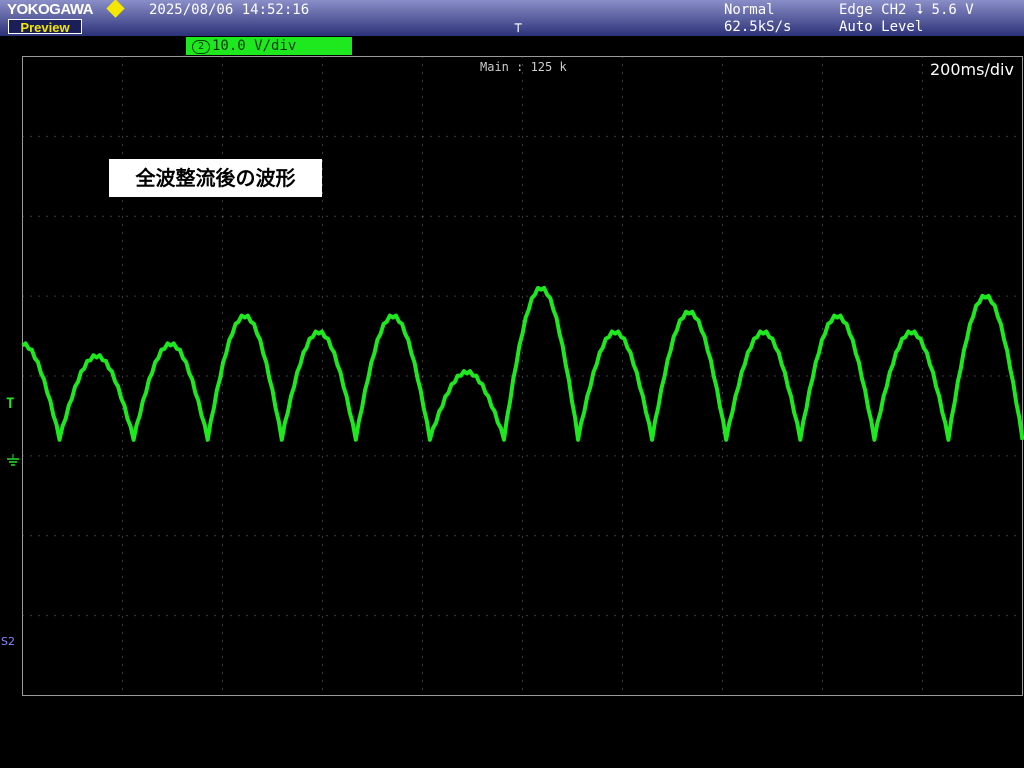  What do you see at coordinates (8, 641) in the screenshot?
I see `side-label-s2: S2` at bounding box center [8, 641].